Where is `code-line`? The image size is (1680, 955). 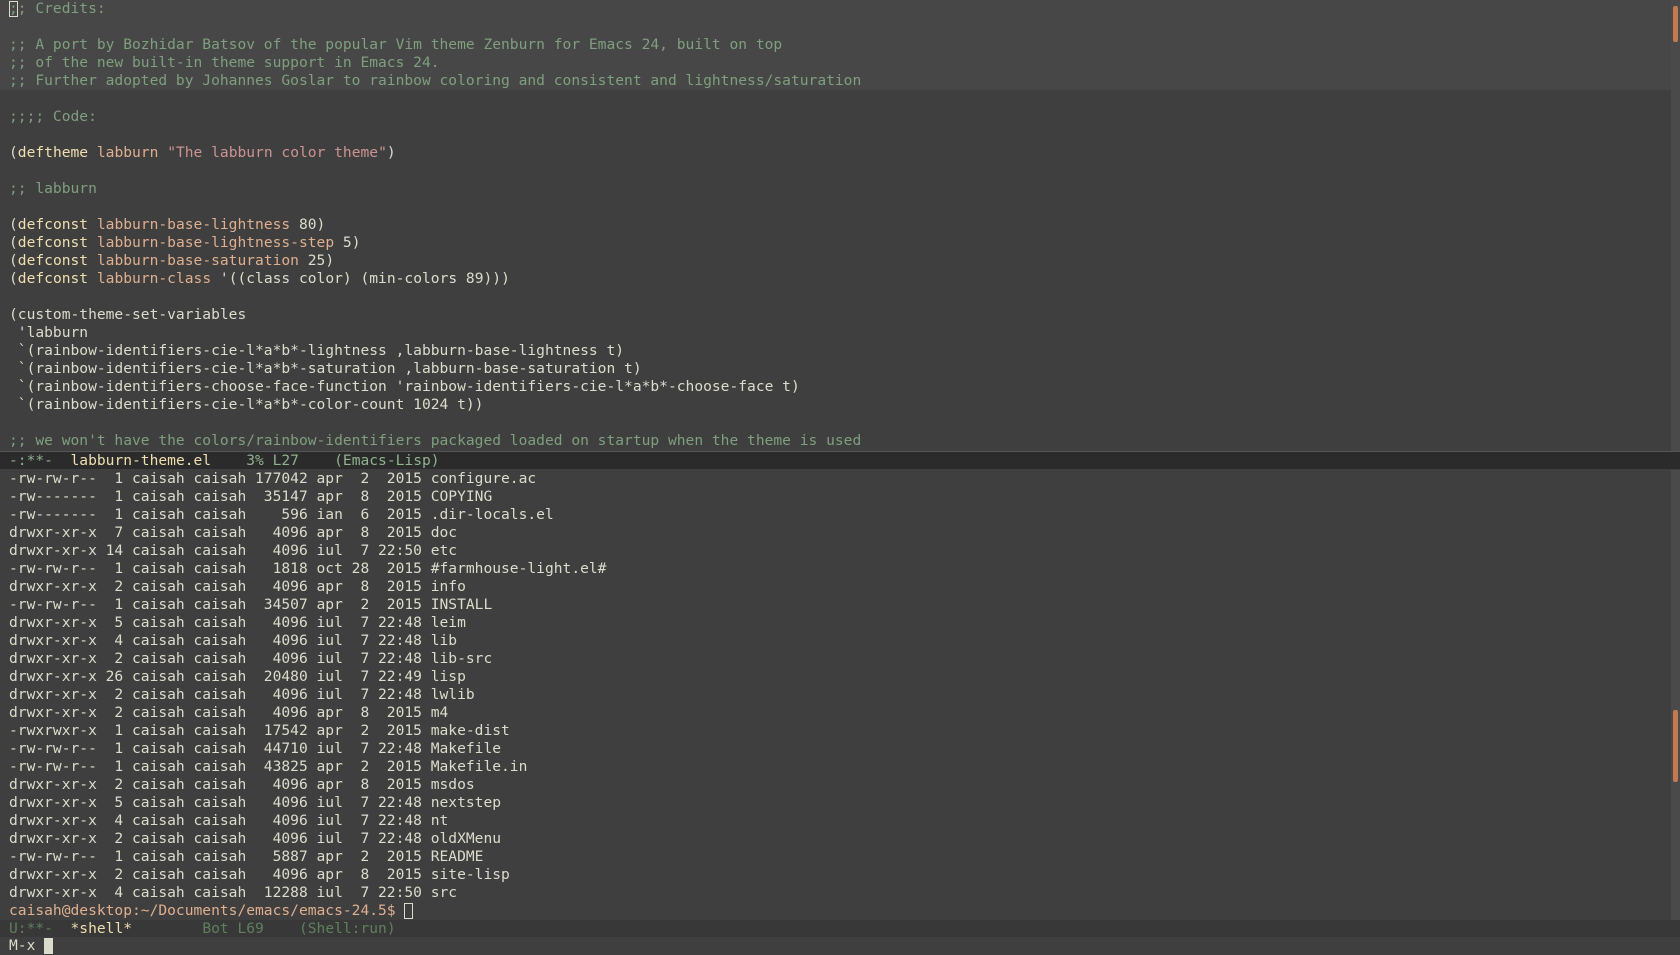 code-line is located at coordinates (835, 27).